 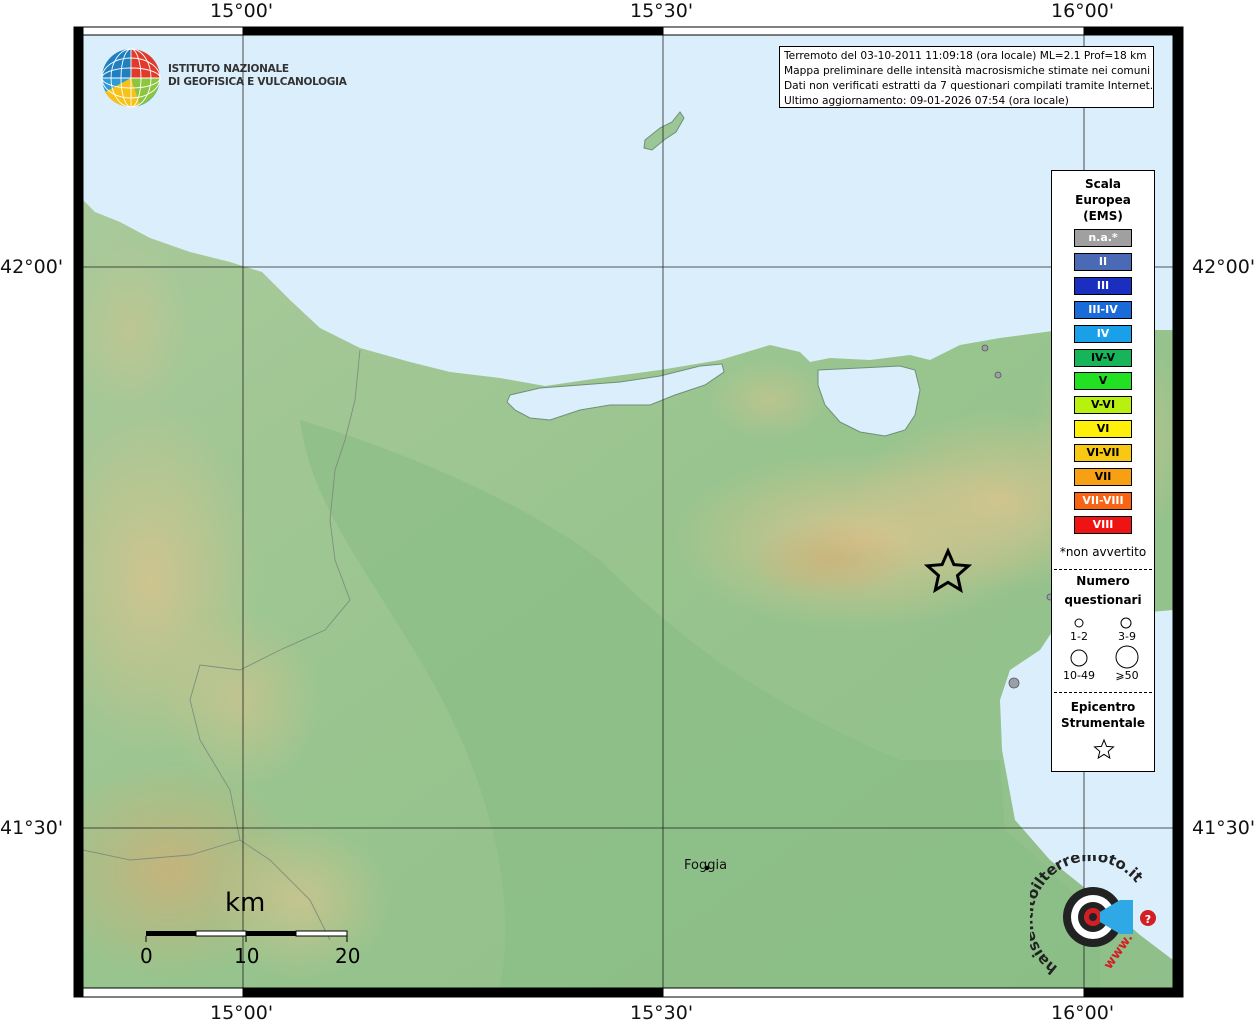 What do you see at coordinates (1224, 267) in the screenshot?
I see `lat-label-right-1: 42°00'` at bounding box center [1224, 267].